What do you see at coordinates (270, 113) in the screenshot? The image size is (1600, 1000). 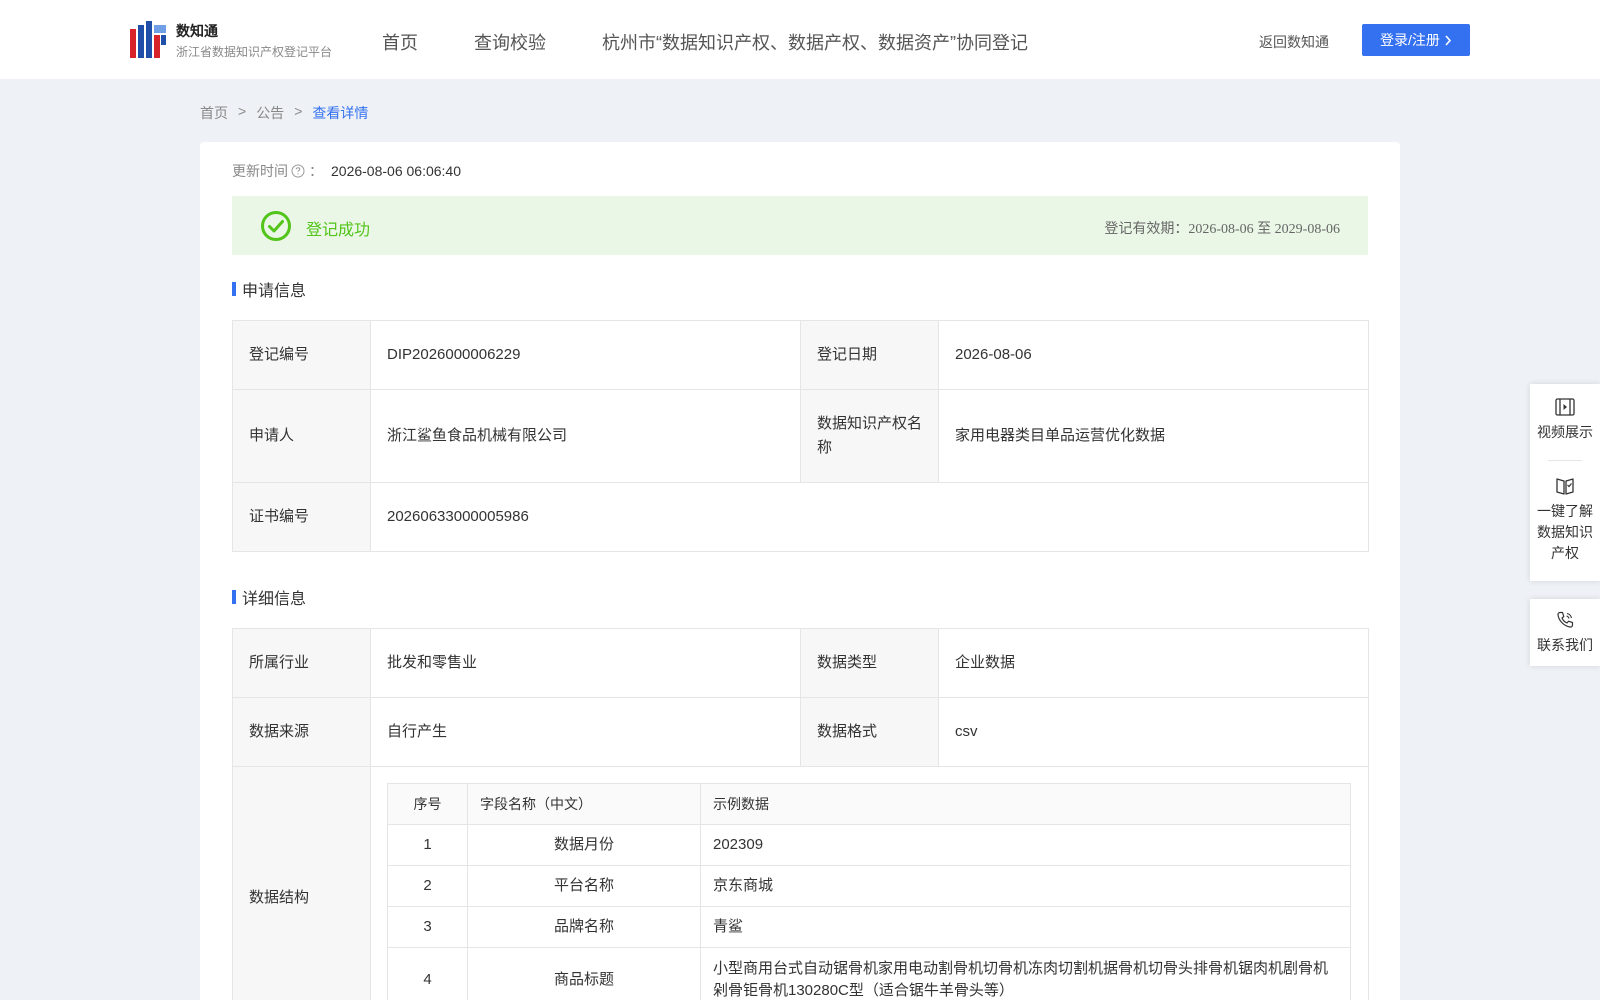 I see `breadcrumb-notice: 公告` at bounding box center [270, 113].